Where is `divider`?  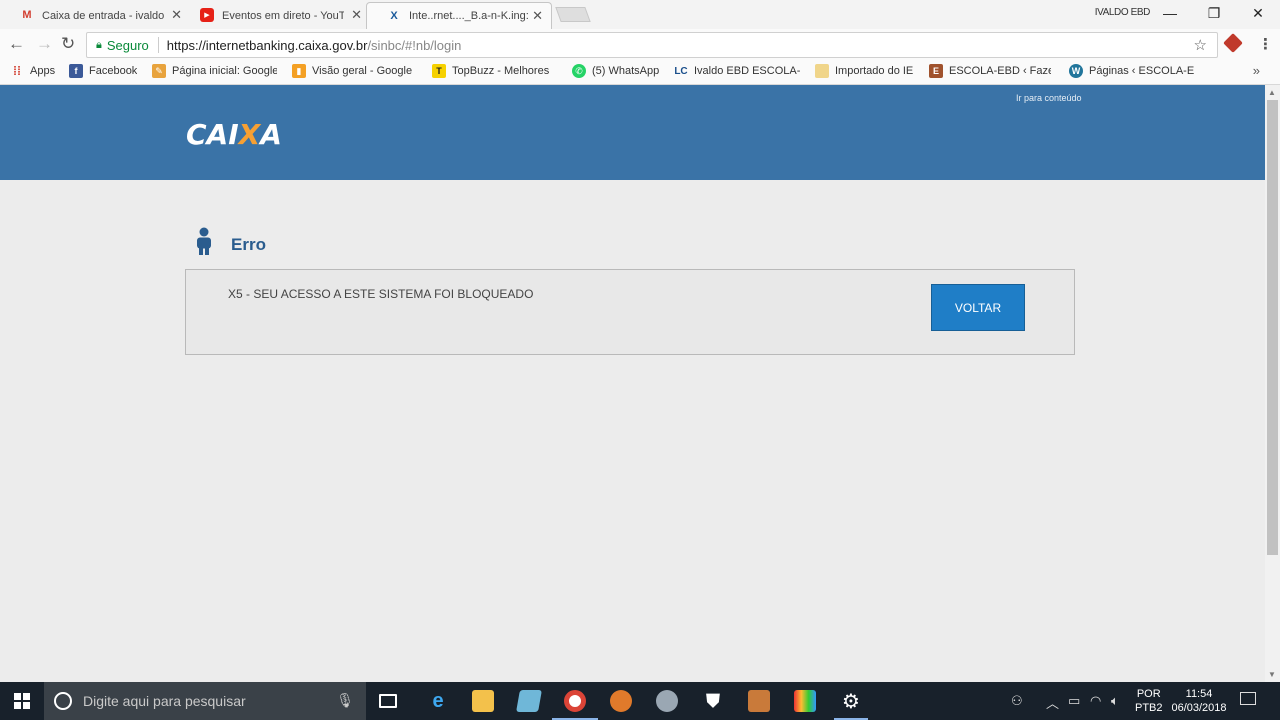
divider is located at coordinates (158, 45).